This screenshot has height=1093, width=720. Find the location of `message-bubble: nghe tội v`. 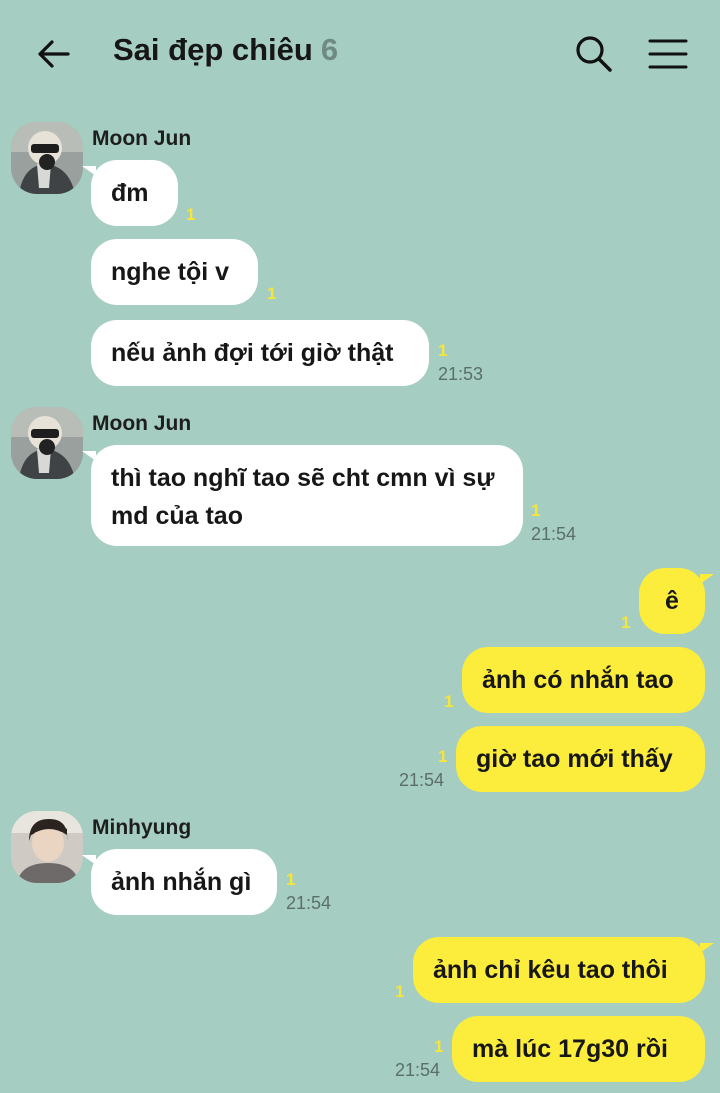

message-bubble: nghe tội v is located at coordinates (174, 272).